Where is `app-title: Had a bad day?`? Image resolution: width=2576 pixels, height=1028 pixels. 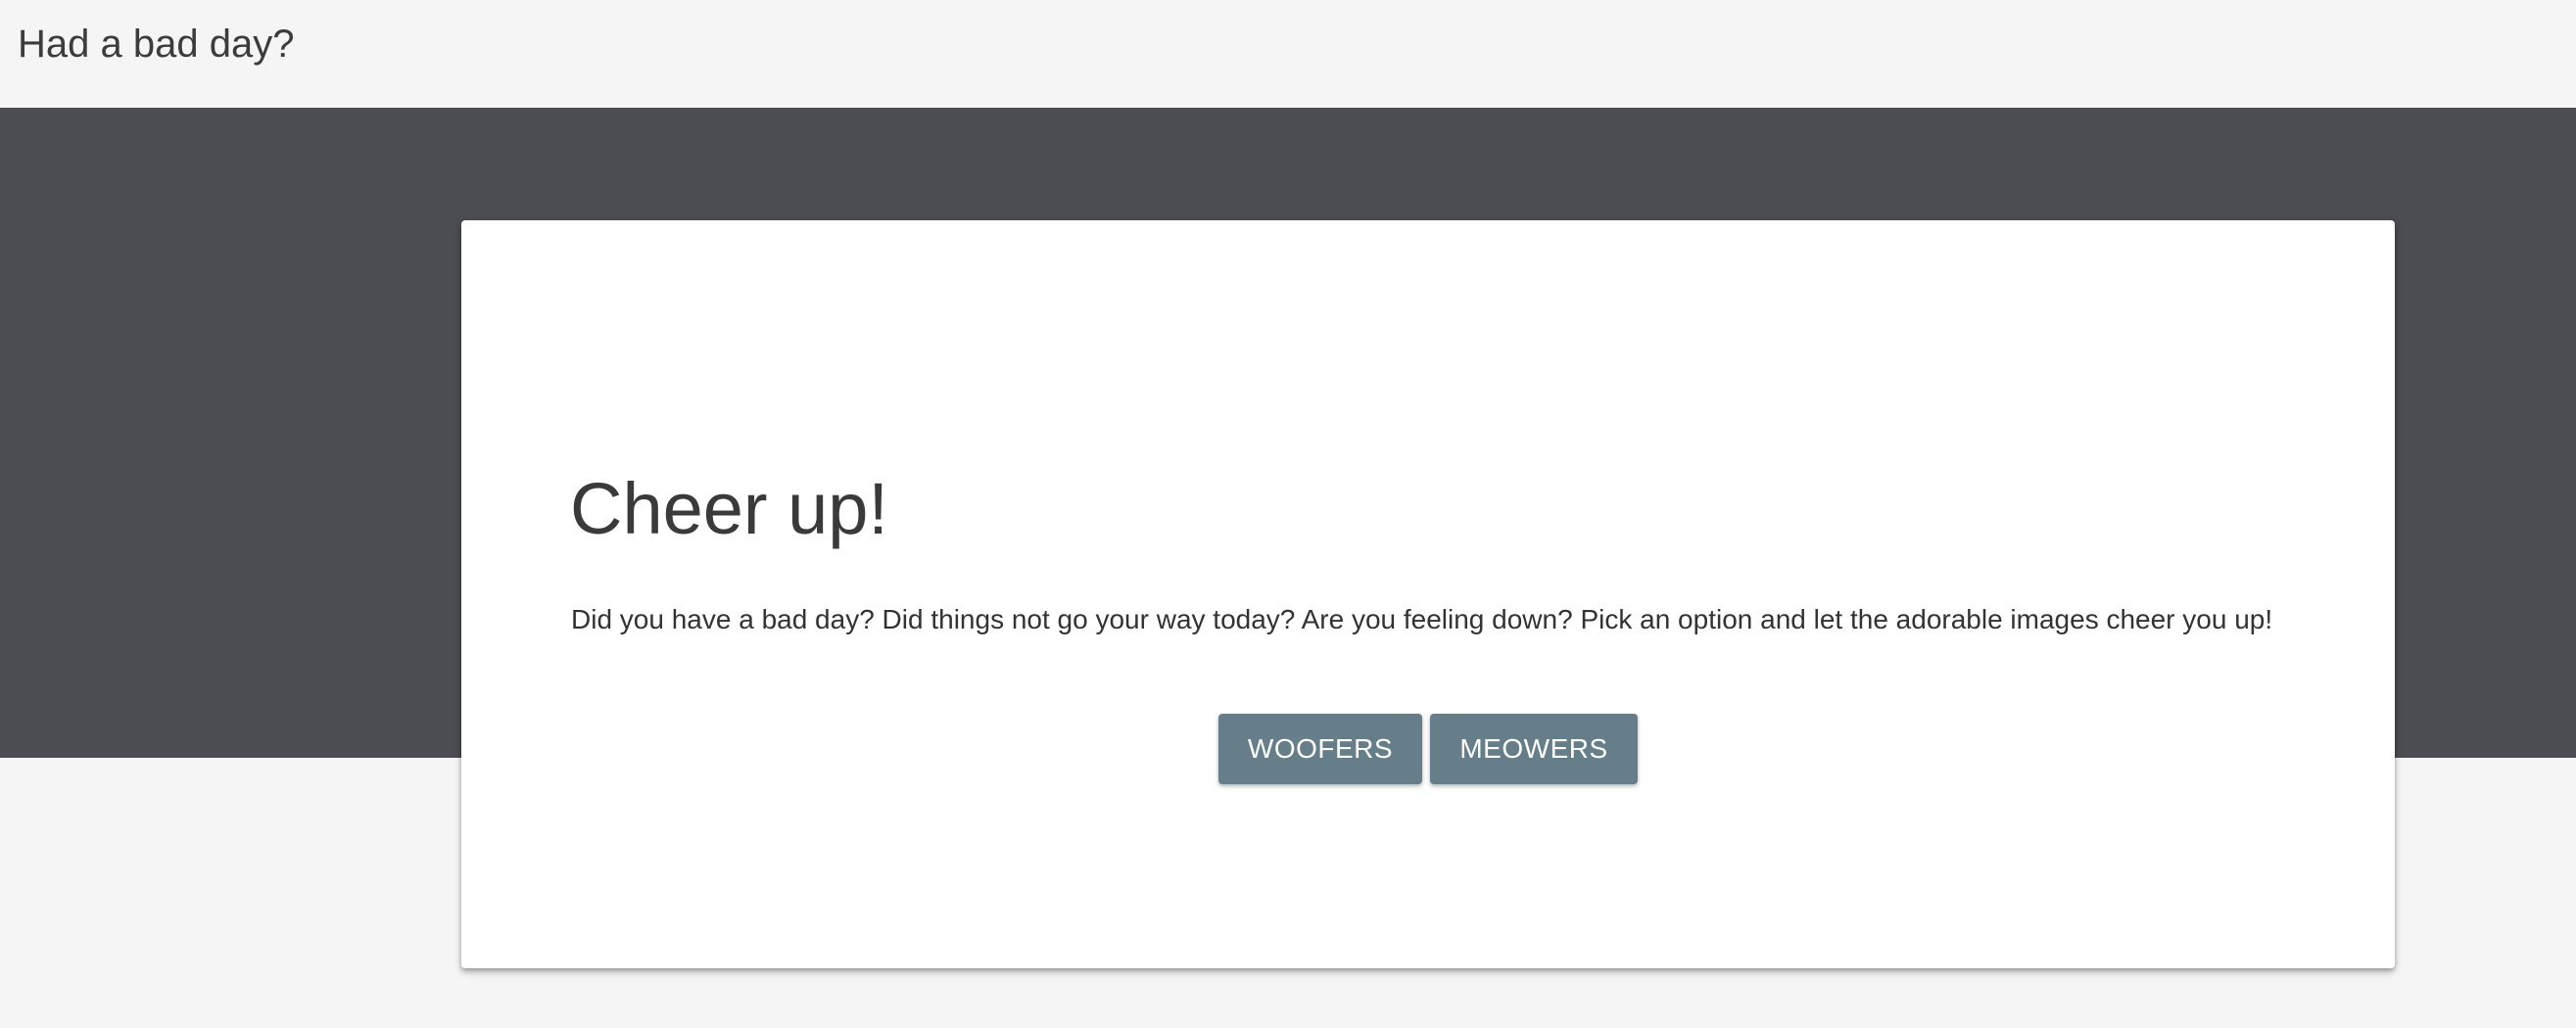 app-title: Had a bad day? is located at coordinates (156, 44).